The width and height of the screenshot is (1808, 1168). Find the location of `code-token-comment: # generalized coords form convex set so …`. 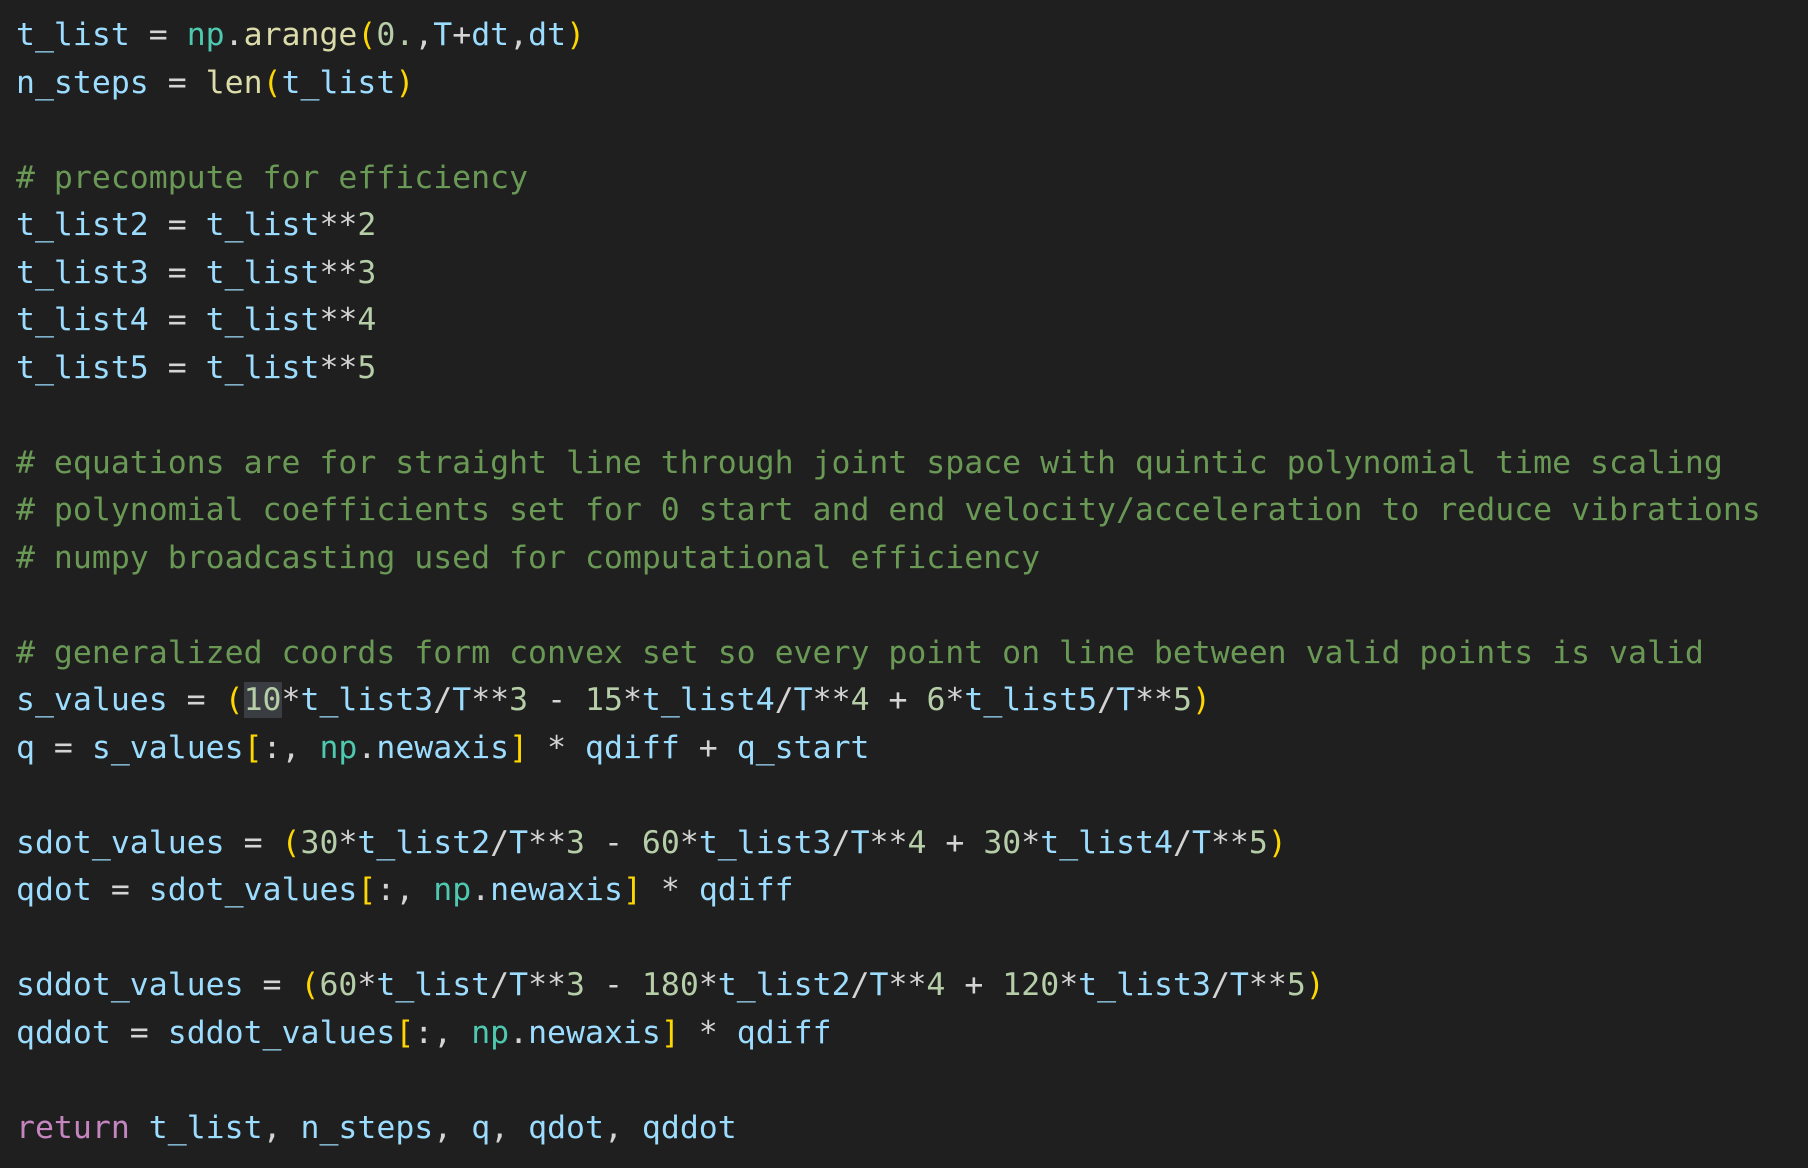

code-token-comment: # generalized coords form convex set so … is located at coordinates (860, 652).